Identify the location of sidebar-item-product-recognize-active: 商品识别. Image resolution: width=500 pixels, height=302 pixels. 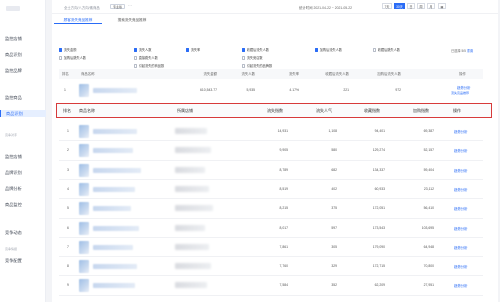
(23, 113).